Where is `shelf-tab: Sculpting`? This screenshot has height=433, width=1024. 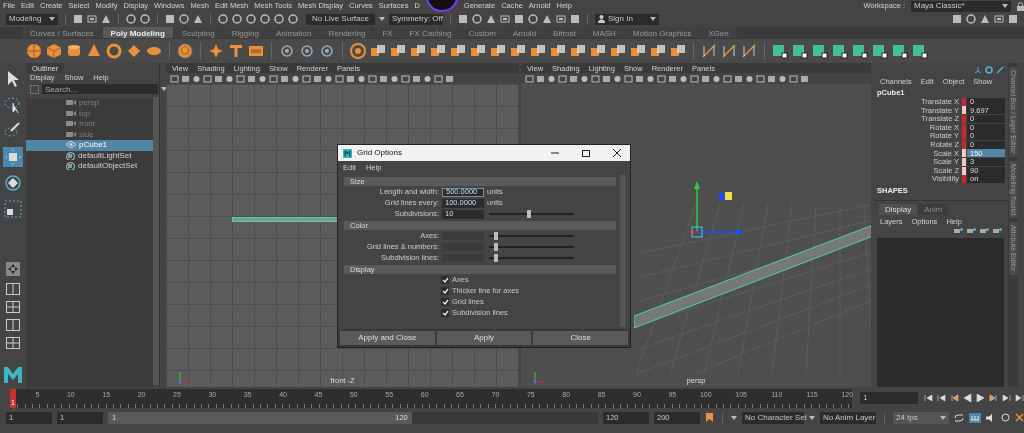
shelf-tab: Sculpting is located at coordinates (198, 32).